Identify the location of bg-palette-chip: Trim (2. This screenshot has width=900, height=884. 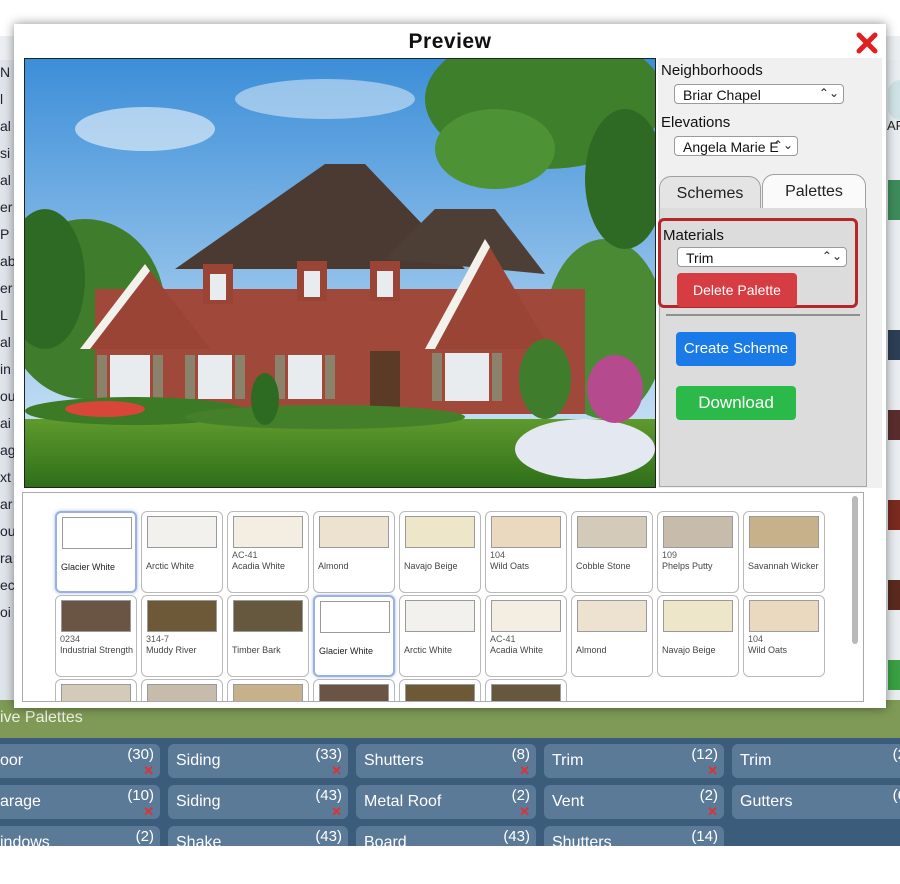
(816, 761).